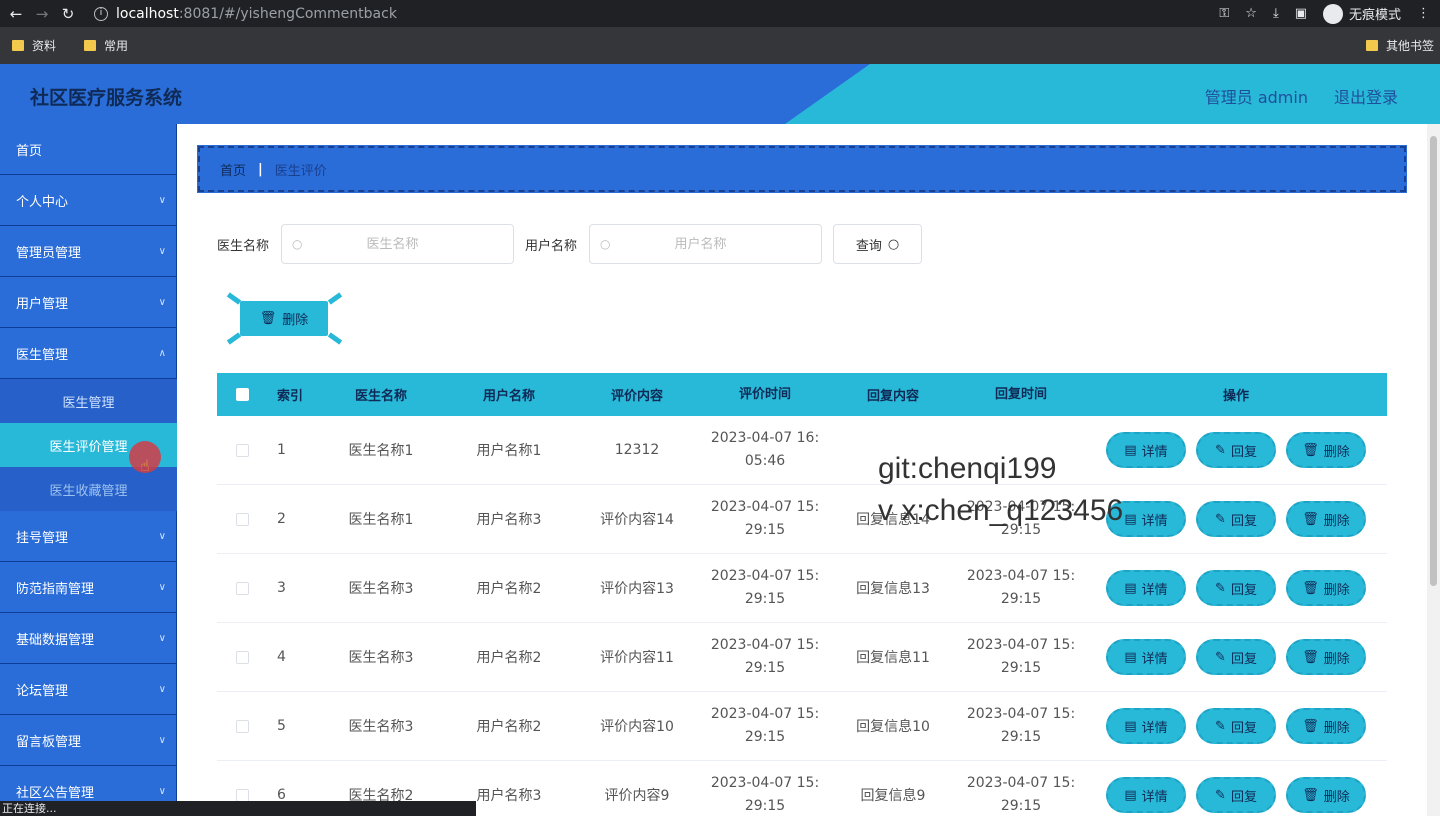 The width and height of the screenshot is (1440, 816). What do you see at coordinates (245, 14) in the screenshot?
I see `address-bar: i localhost:8081/#/yishengCommentback` at bounding box center [245, 14].